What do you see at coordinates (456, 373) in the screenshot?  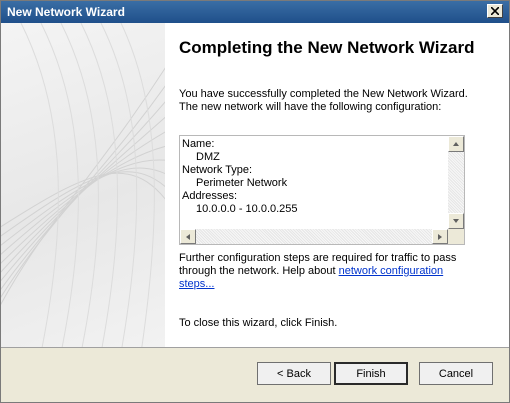 I see `cancel-button: Cancel` at bounding box center [456, 373].